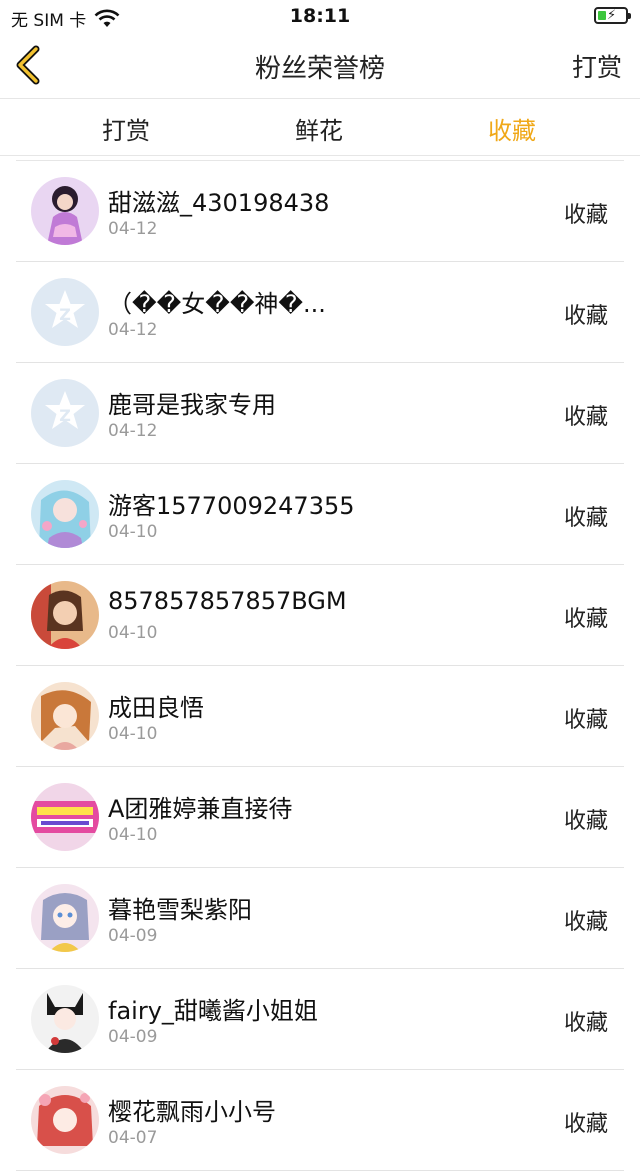 This screenshot has width=640, height=1171. What do you see at coordinates (320, 716) in the screenshot?
I see `list-item: 成田良悟 04-10 收藏` at bounding box center [320, 716].